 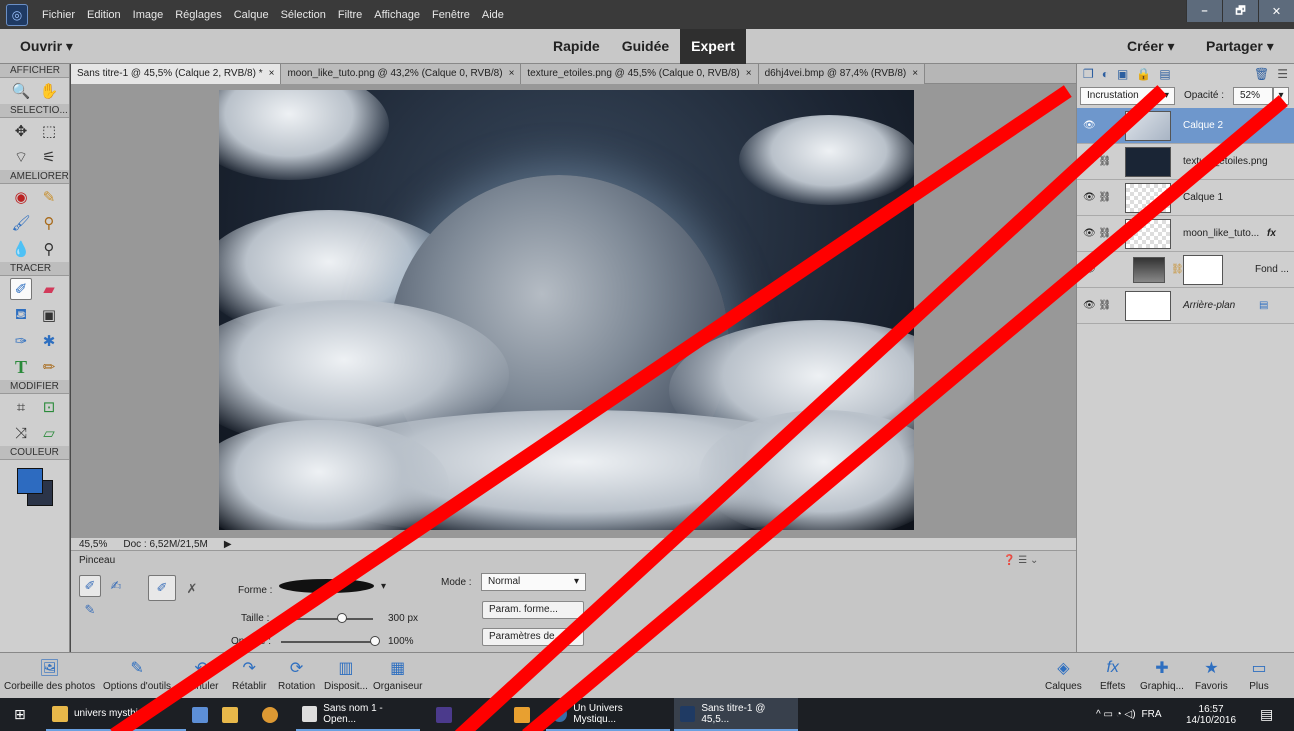 I want to click on notification-icon: ▤, so click(x=1266, y=714).